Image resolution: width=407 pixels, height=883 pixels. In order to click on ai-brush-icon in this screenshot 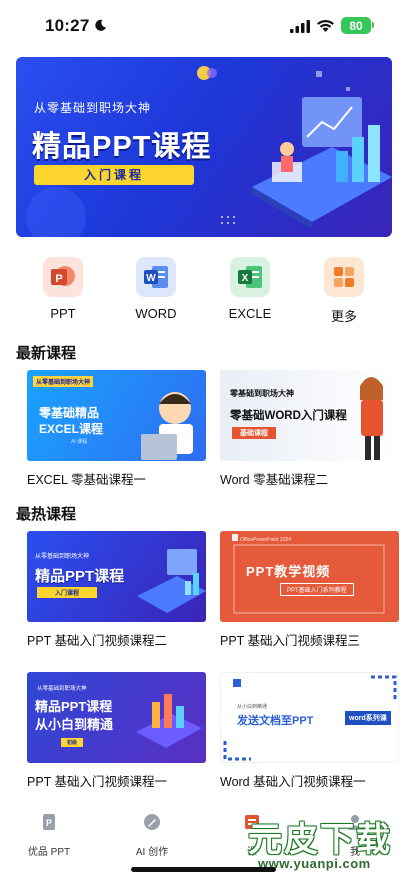, I will do `click(152, 822)`.